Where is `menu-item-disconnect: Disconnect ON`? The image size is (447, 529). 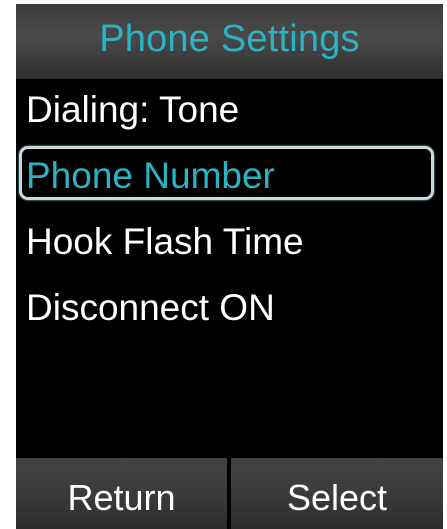
menu-item-disconnect: Disconnect ON is located at coordinates (229, 311).